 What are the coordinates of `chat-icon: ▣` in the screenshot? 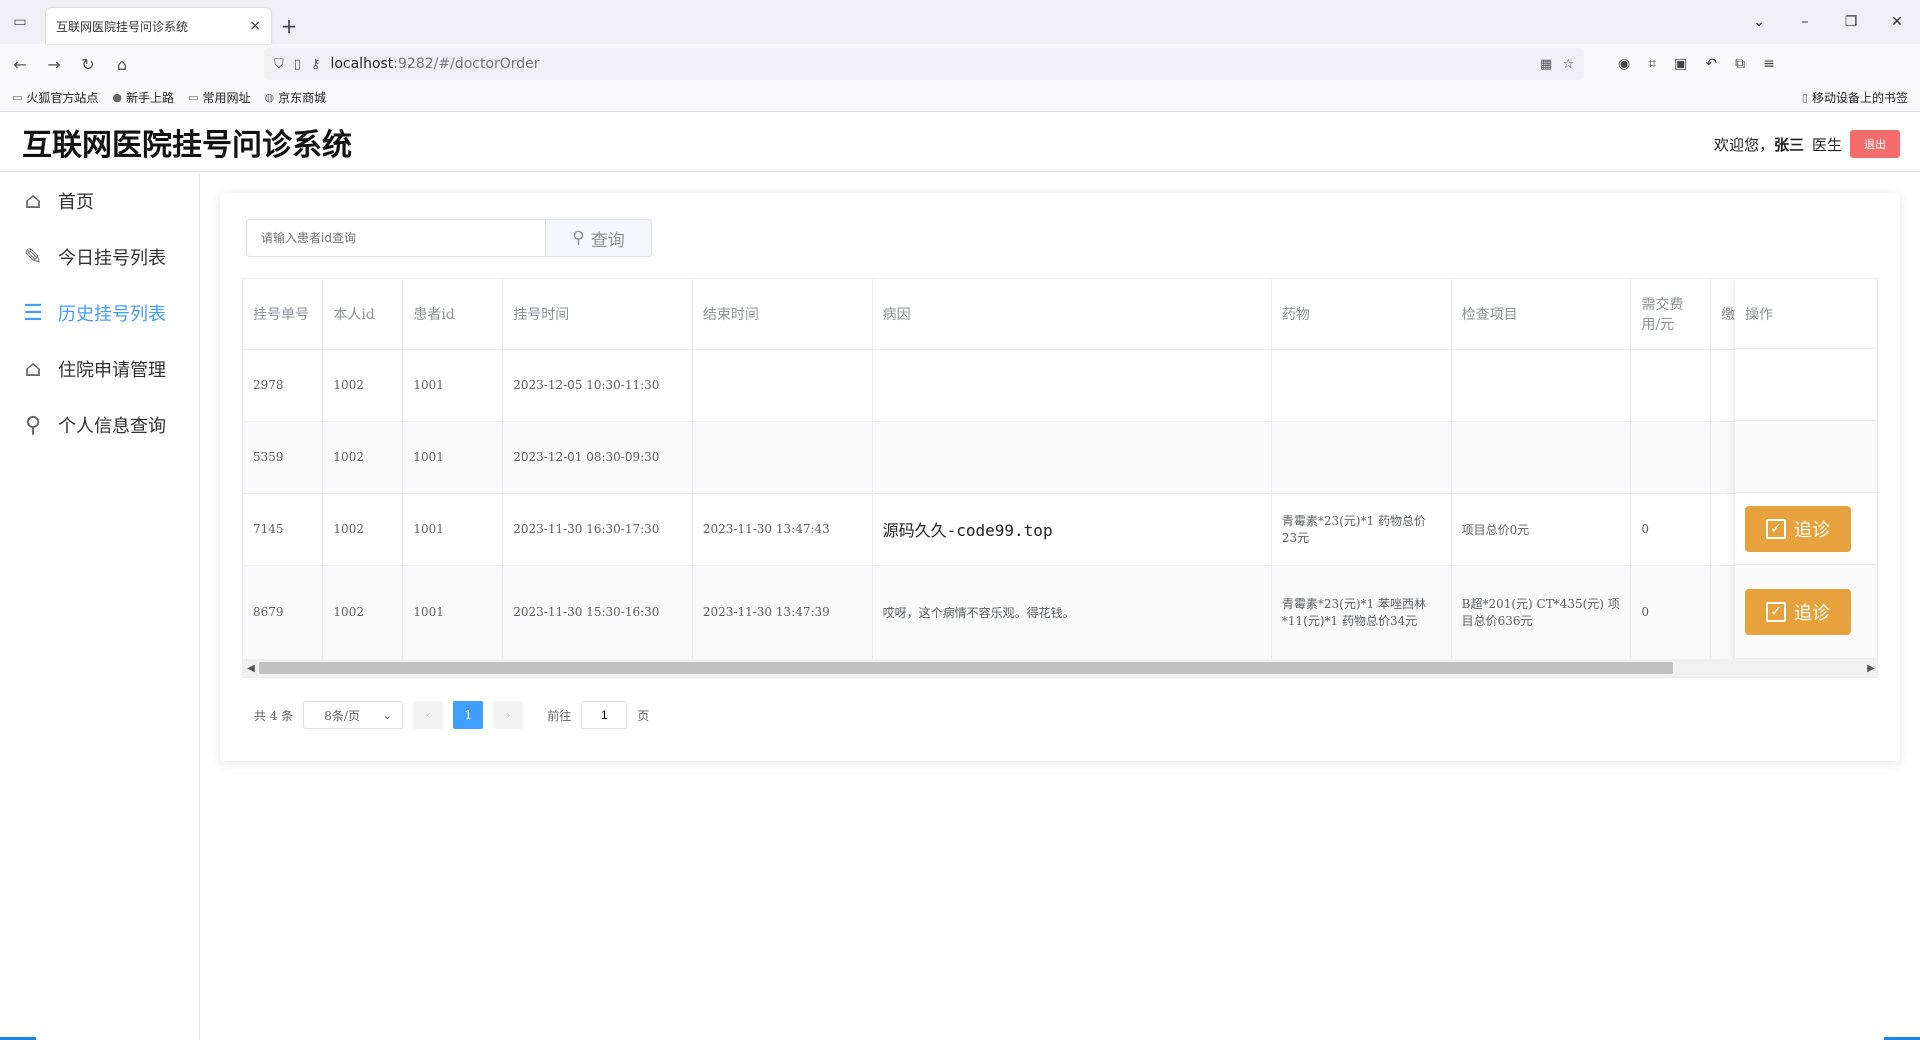 It's located at (1680, 64).